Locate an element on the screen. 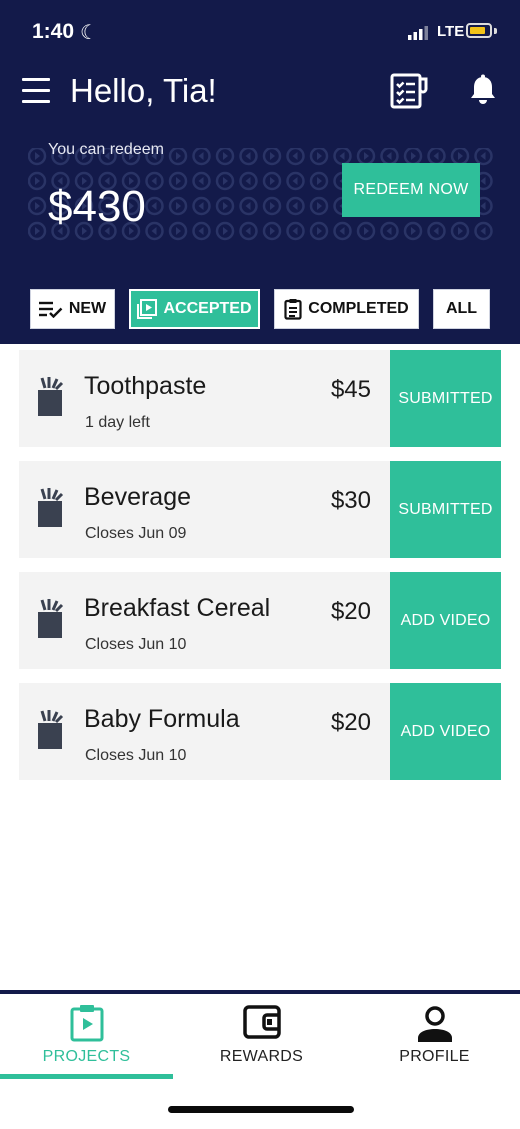 This screenshot has height=1129, width=520. filter-all-button: ALL is located at coordinates (461, 309).